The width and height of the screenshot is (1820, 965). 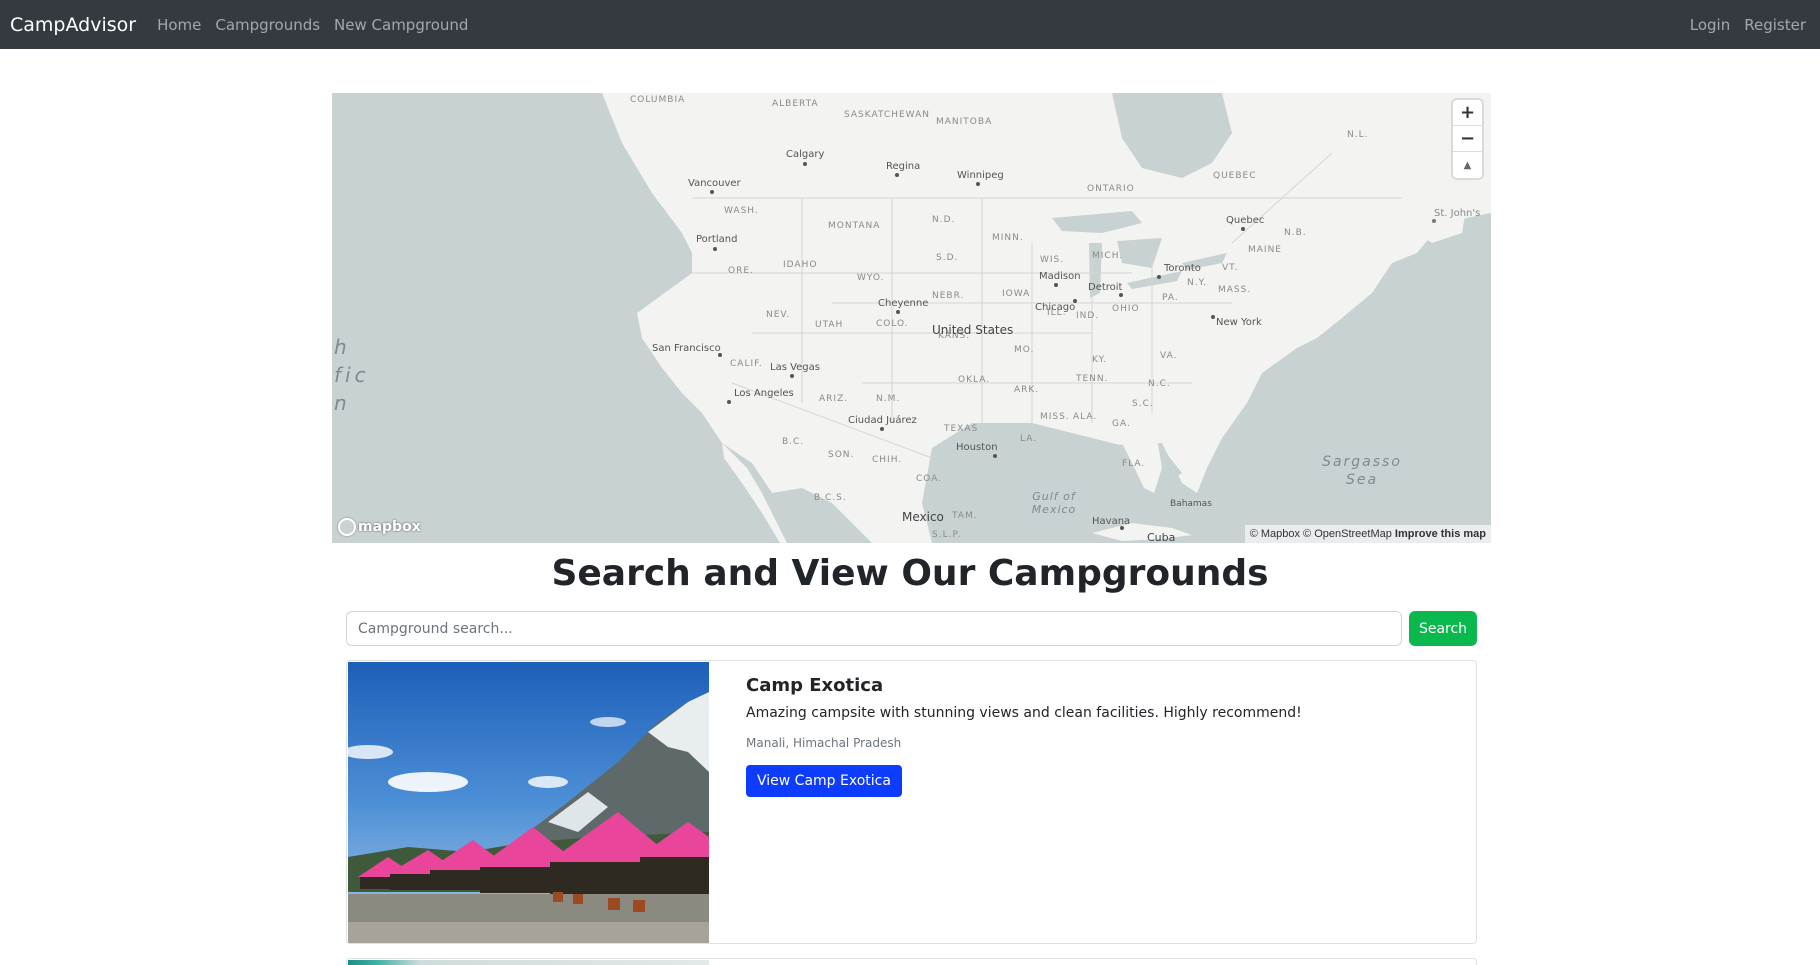 What do you see at coordinates (841, 455) in the screenshot?
I see `map-state-label: SON.` at bounding box center [841, 455].